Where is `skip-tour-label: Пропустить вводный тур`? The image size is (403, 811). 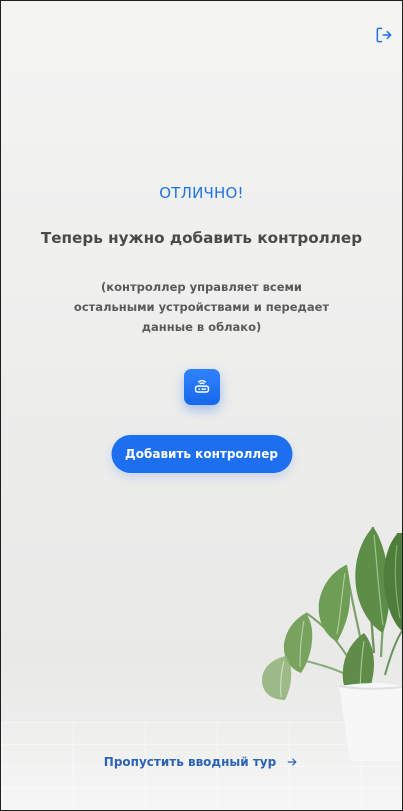 skip-tour-label: Пропустить вводный тур is located at coordinates (190, 762).